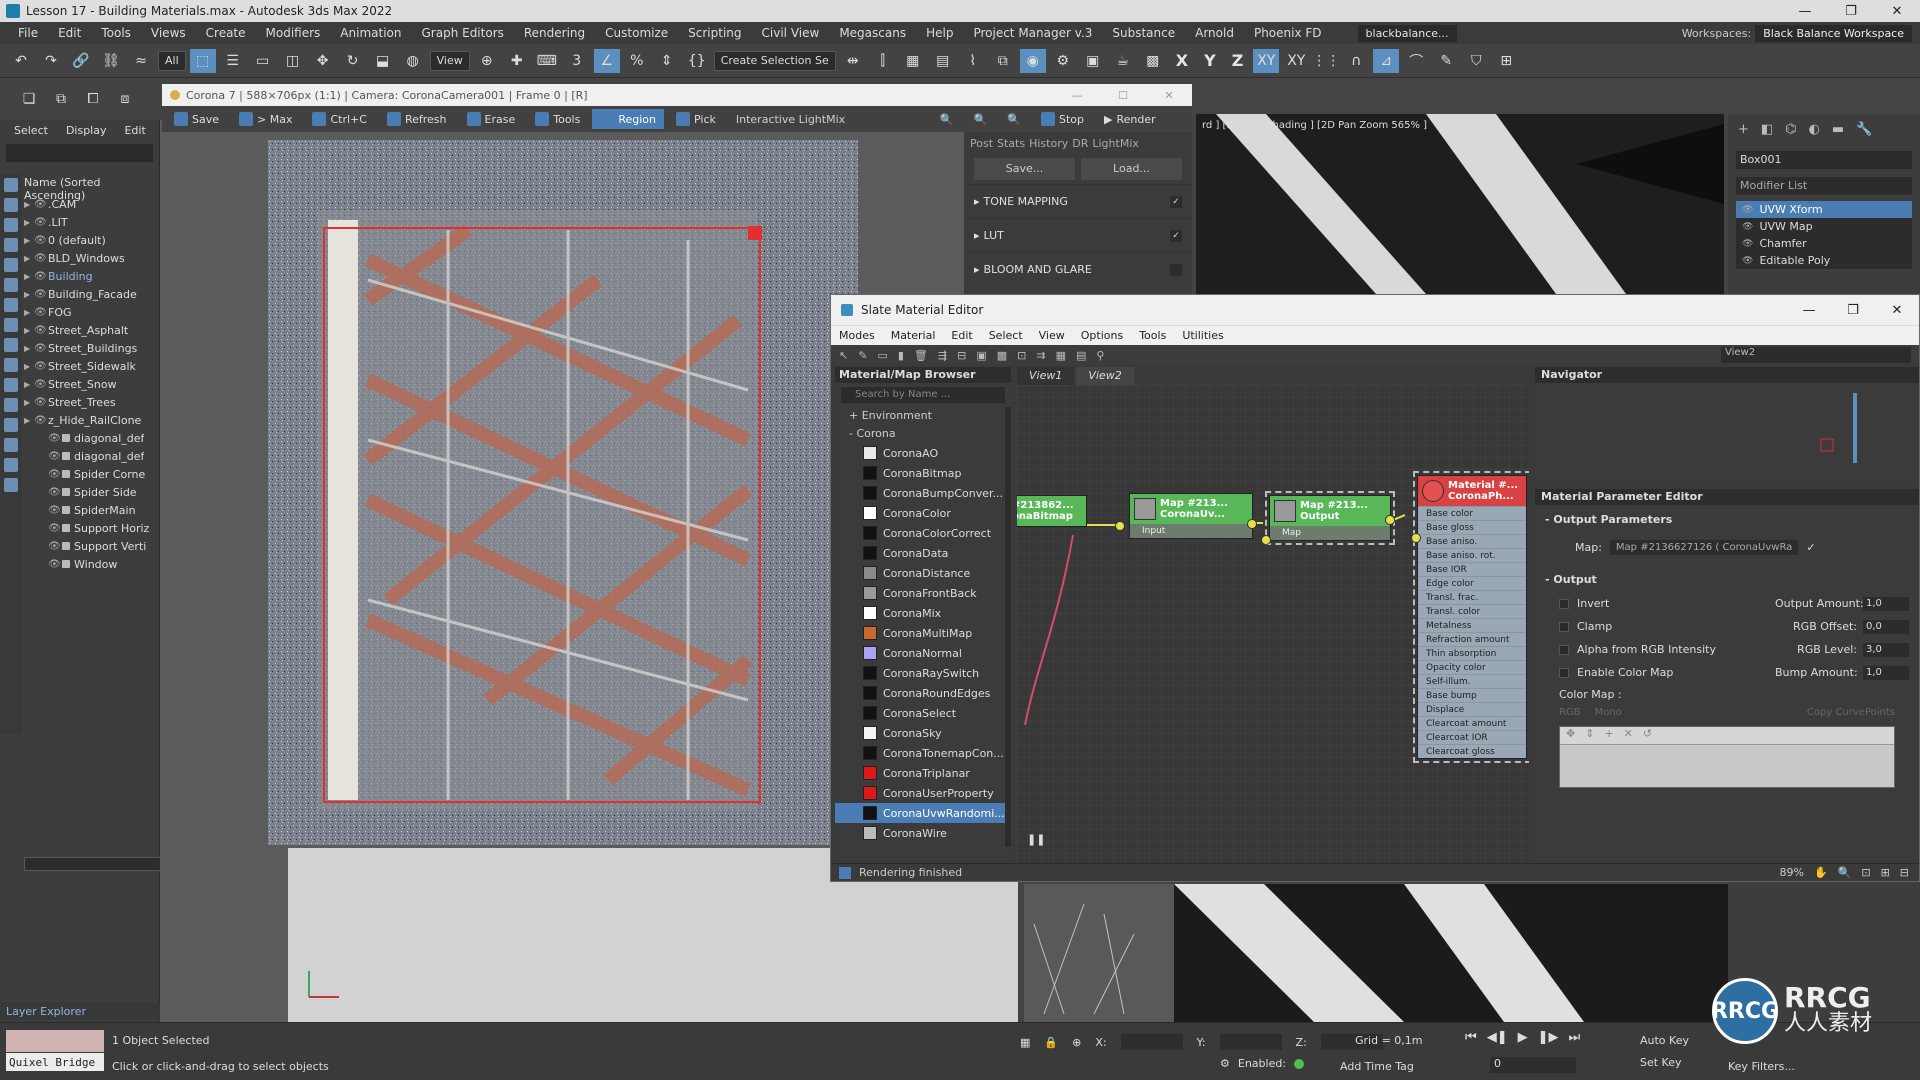 This screenshot has width=1920, height=1080. I want to click on vfb-section-lut: ▸ LUT ✓, so click(1078, 235).